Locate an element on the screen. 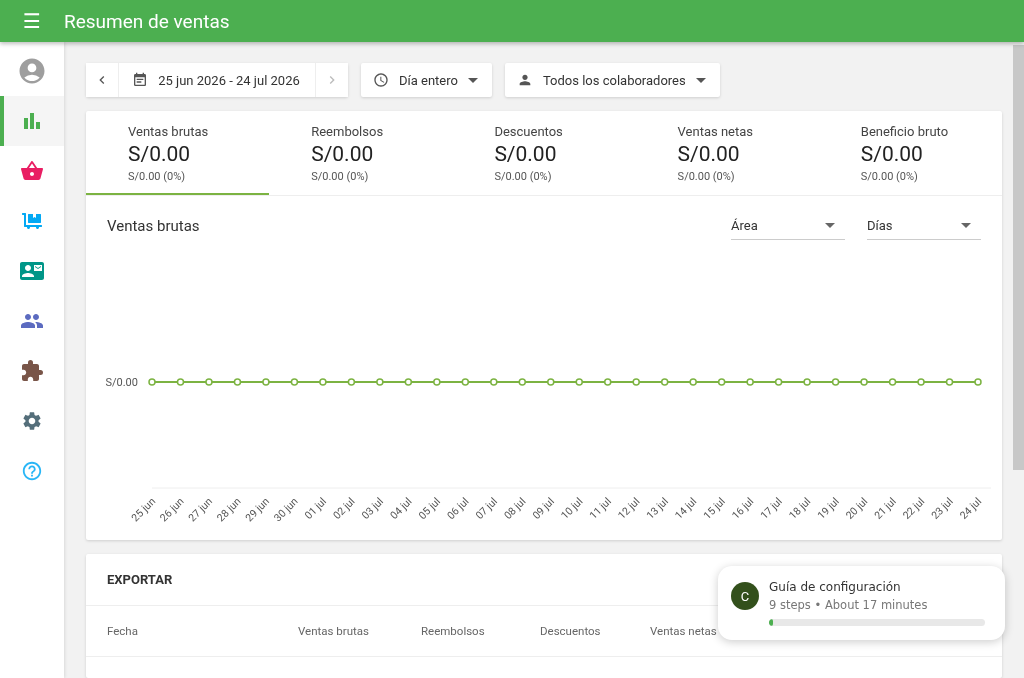 Image resolution: width=1024 pixels, height=678 pixels. axis-label: 29 jun is located at coordinates (257, 509).